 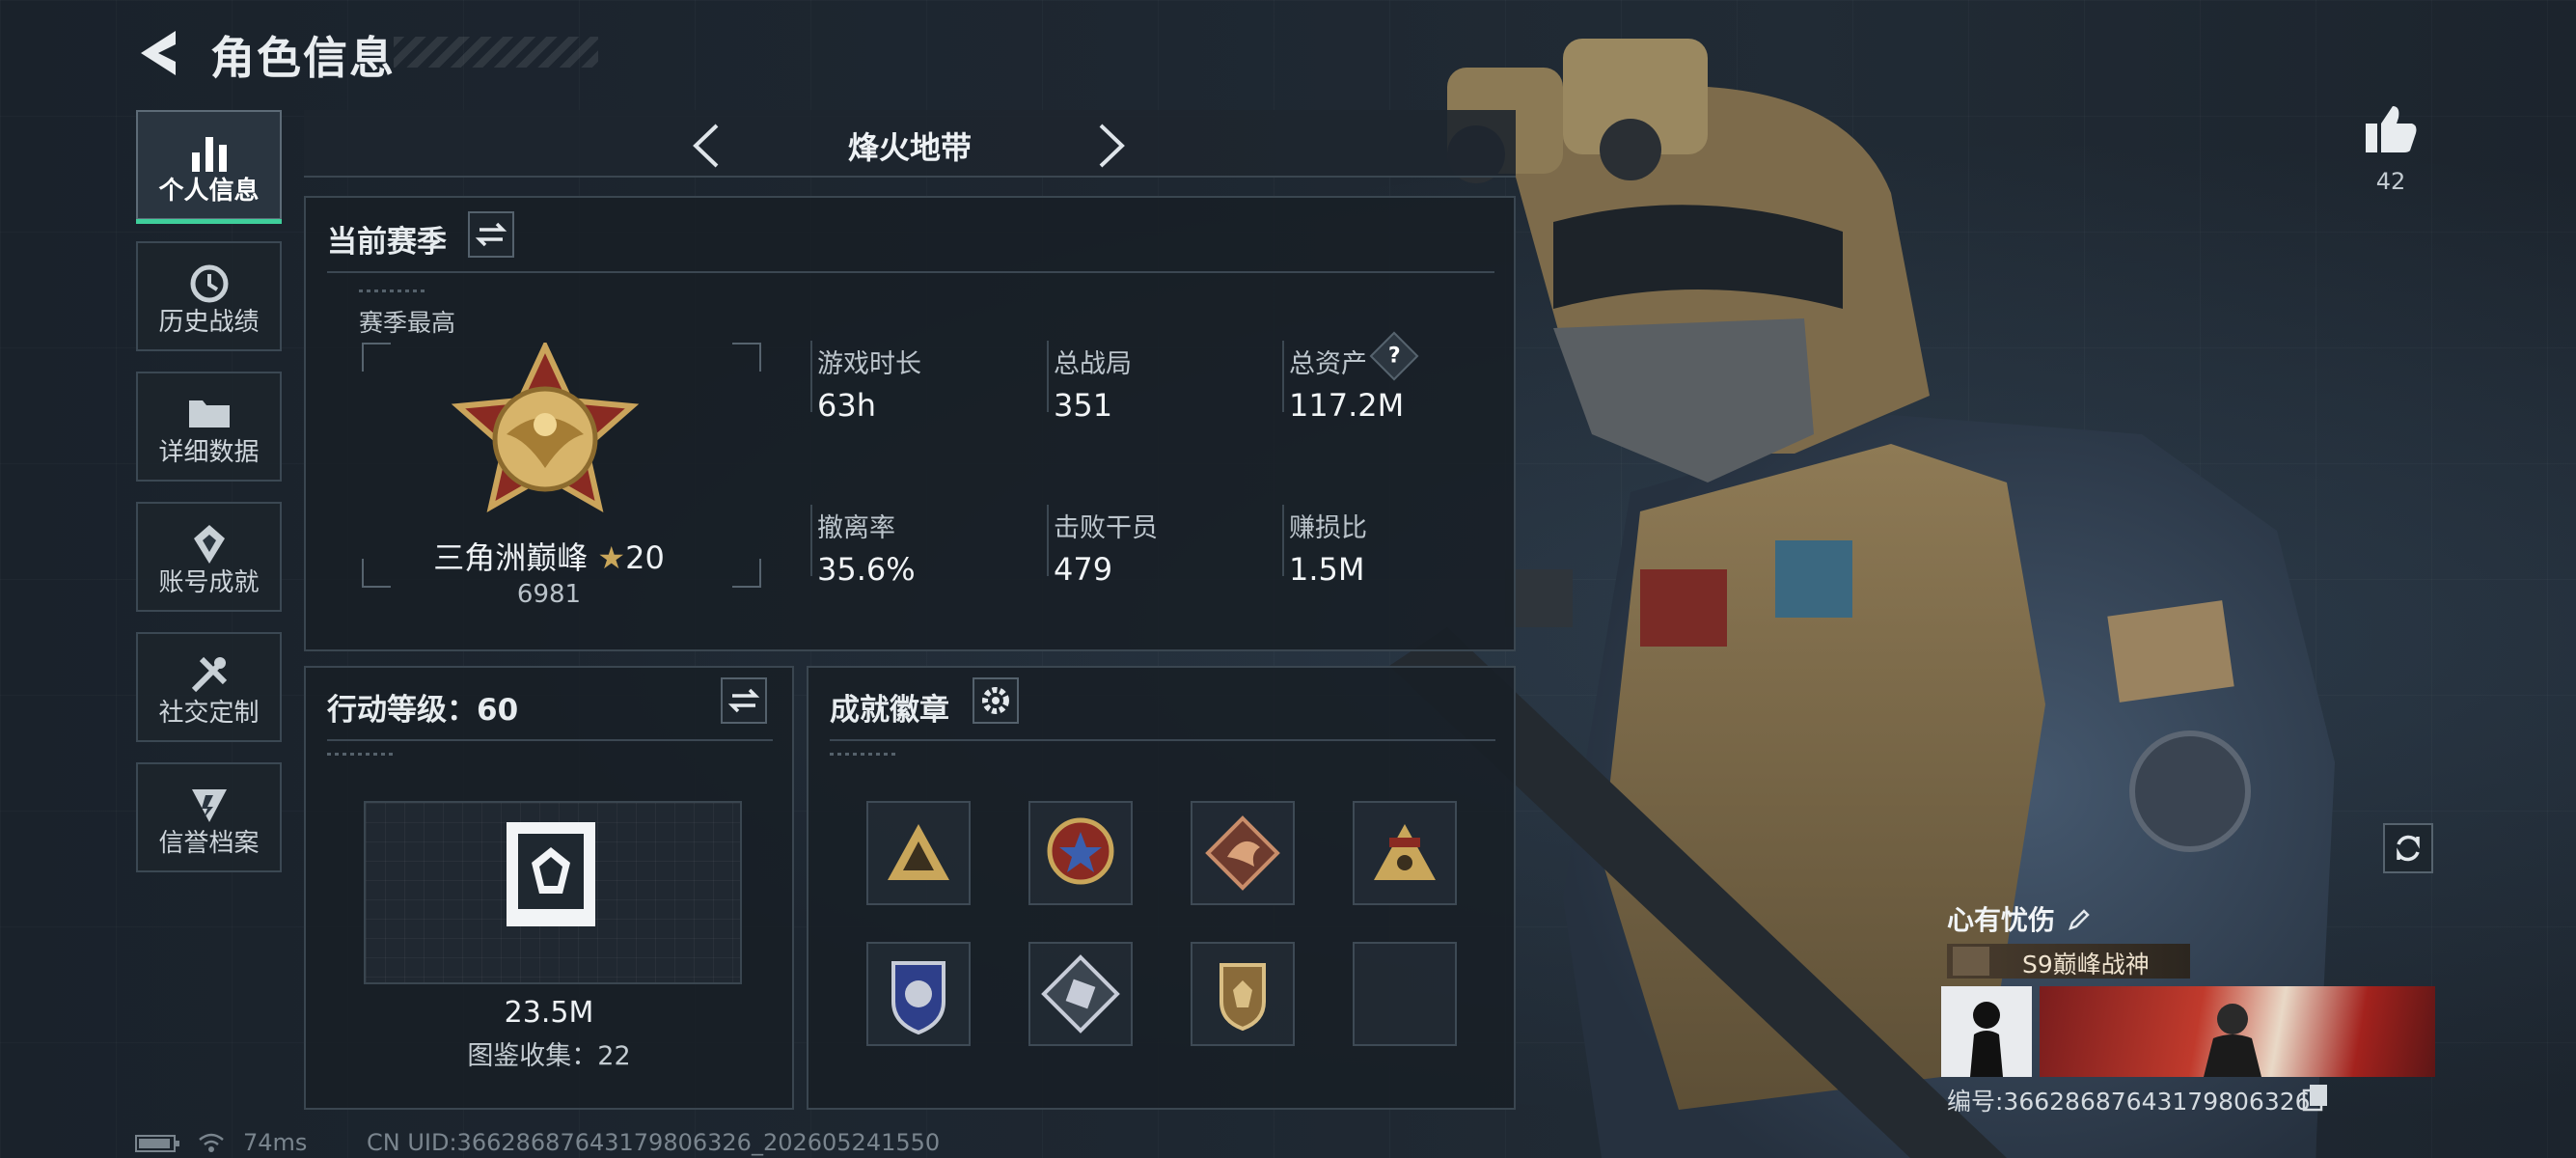 I want to click on stat-label-operators-defeated: 击败干员, so click(x=1106, y=528).